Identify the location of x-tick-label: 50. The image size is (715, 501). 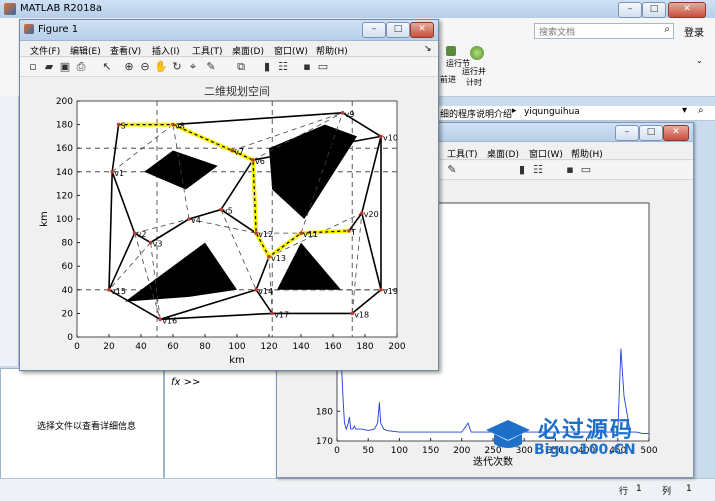
(368, 451).